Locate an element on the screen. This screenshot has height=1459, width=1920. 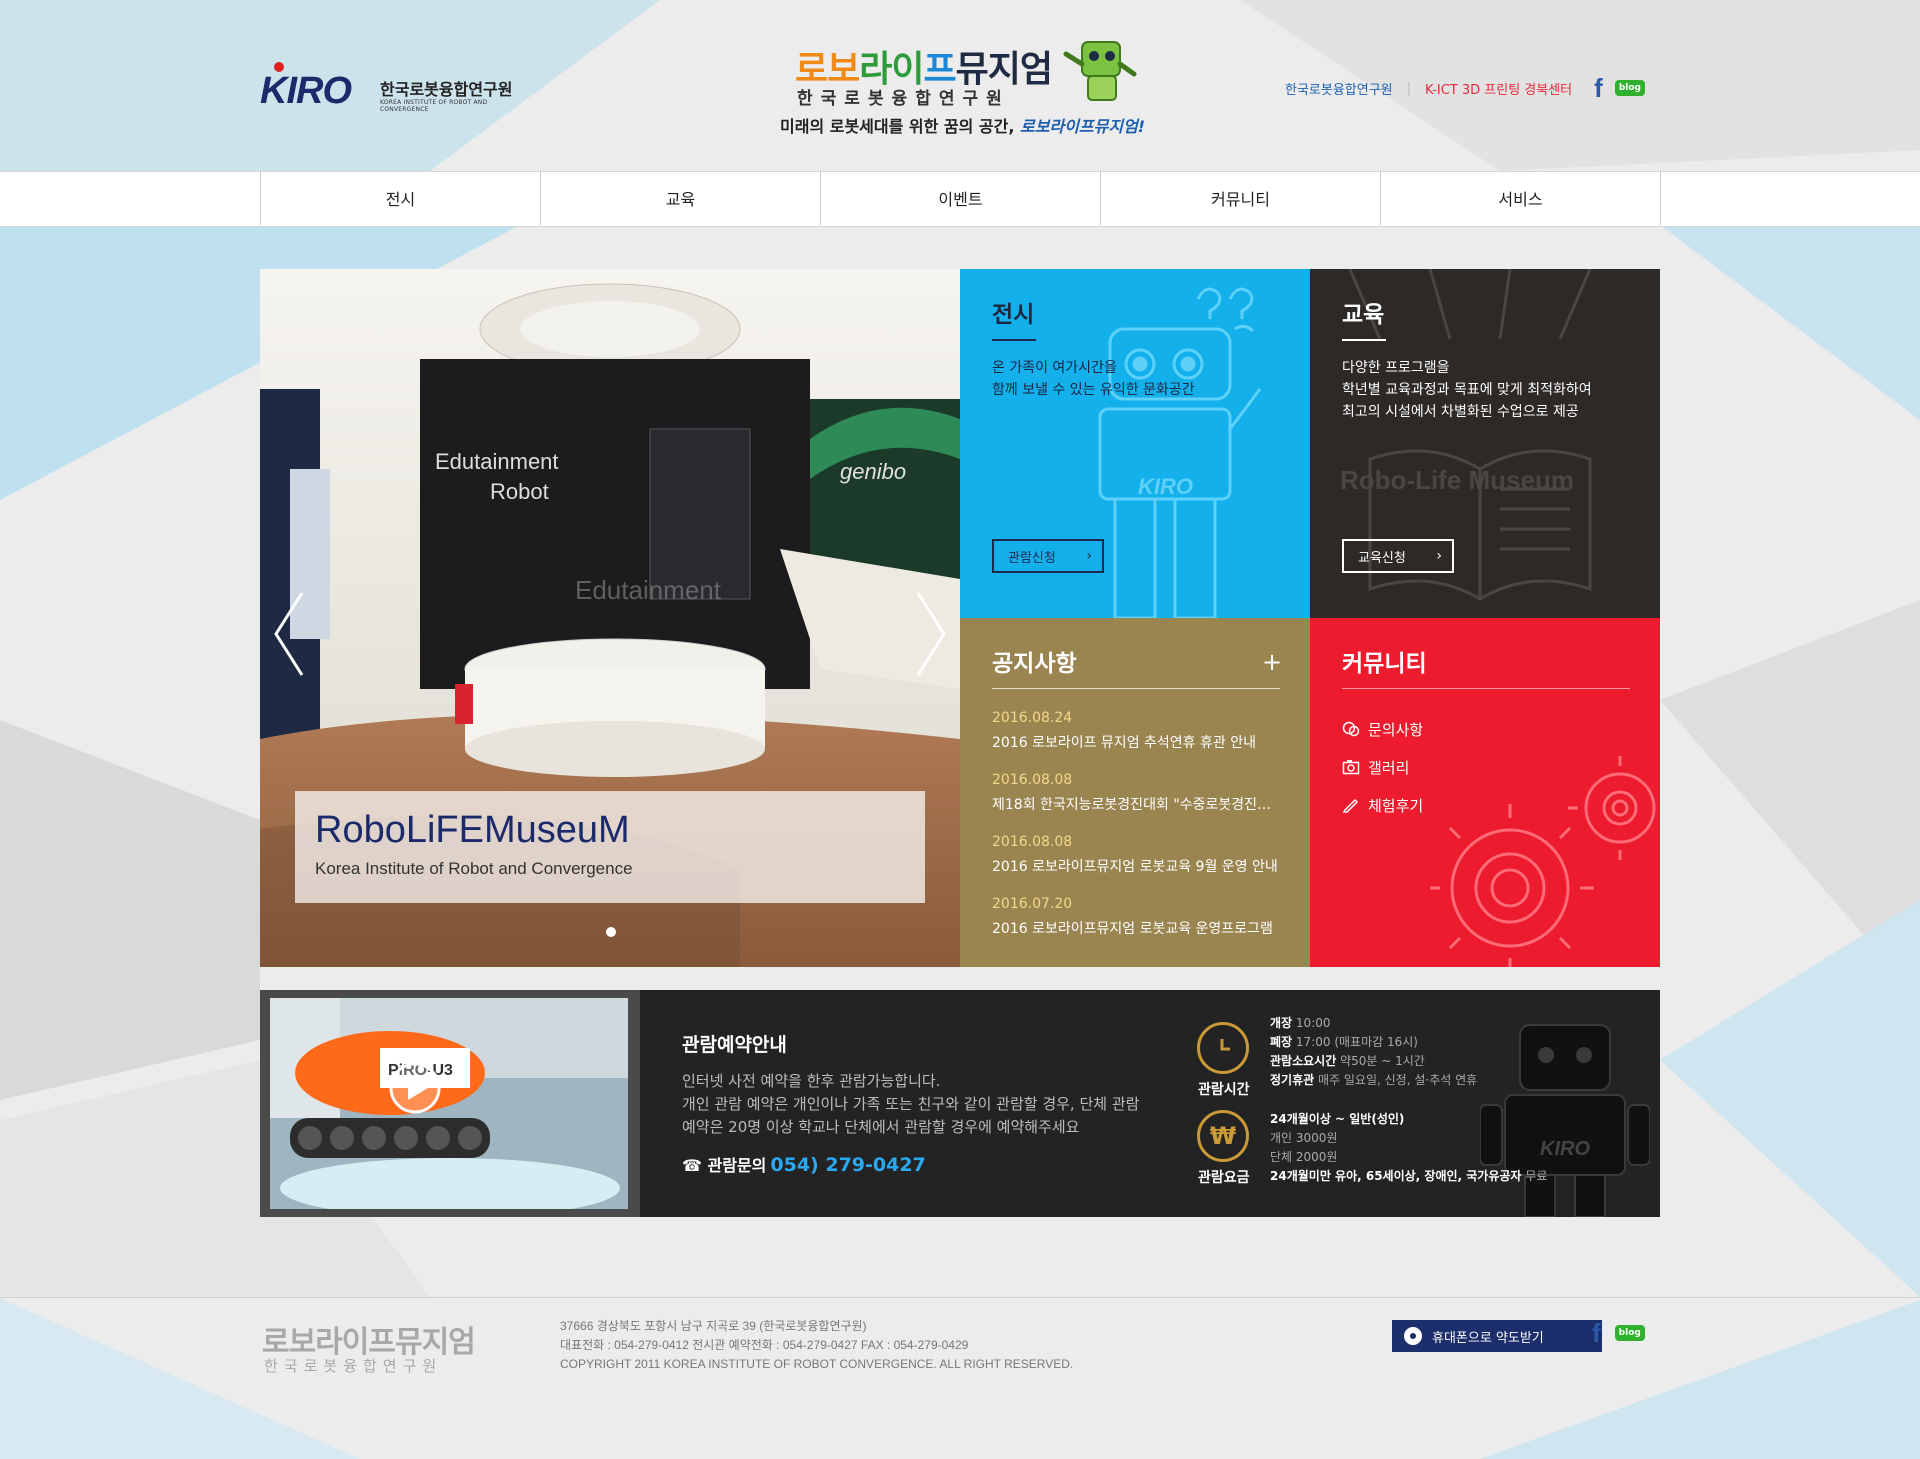
notice-title: 공지사항 is located at coordinates (1034, 664).